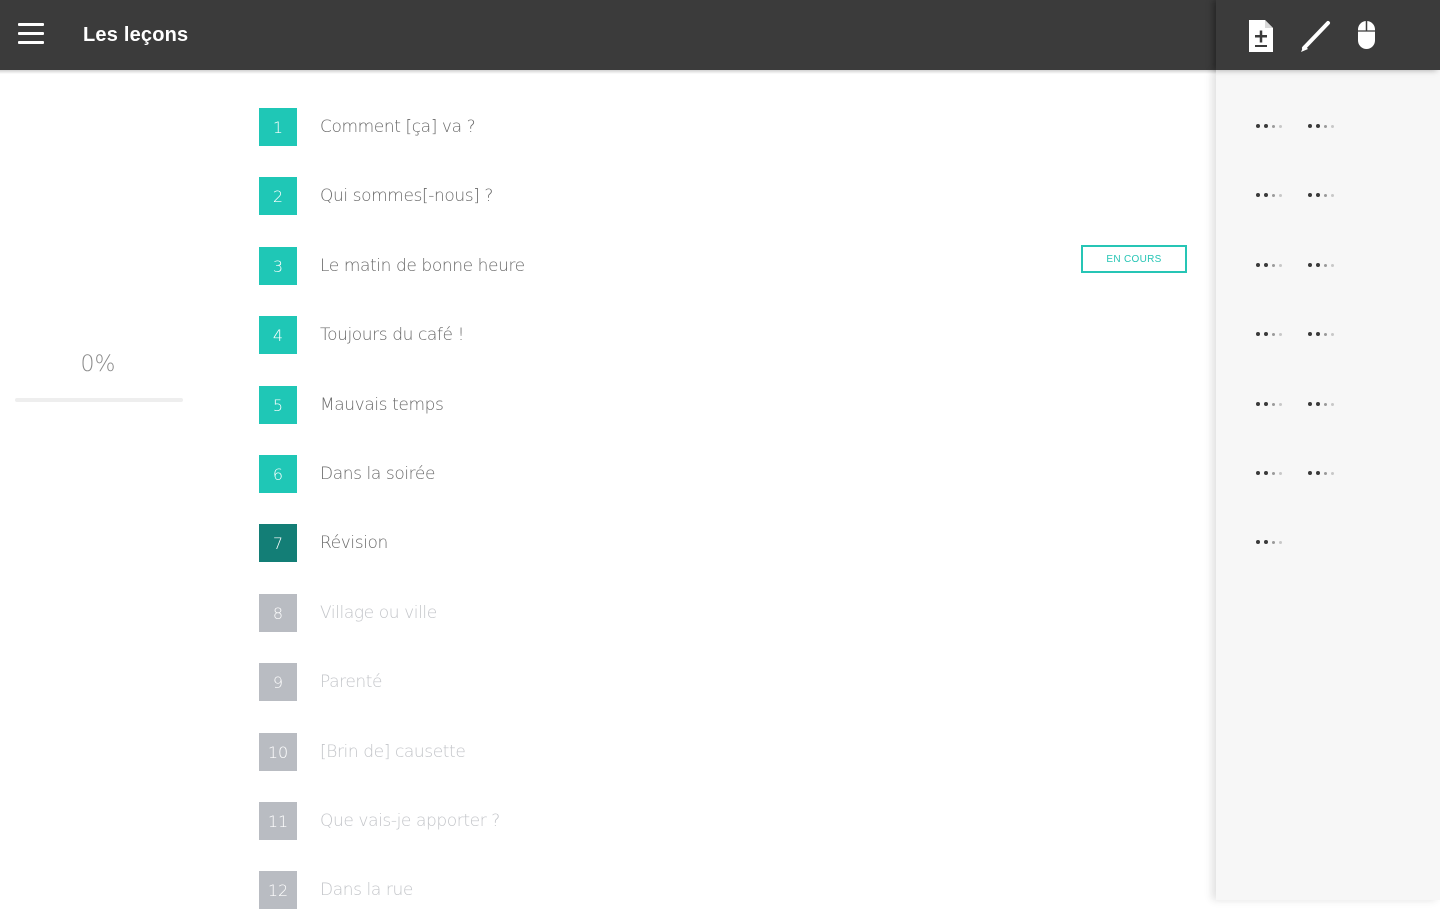 This screenshot has height=911, width=1440. I want to click on status-badge: EN COURS, so click(1134, 259).